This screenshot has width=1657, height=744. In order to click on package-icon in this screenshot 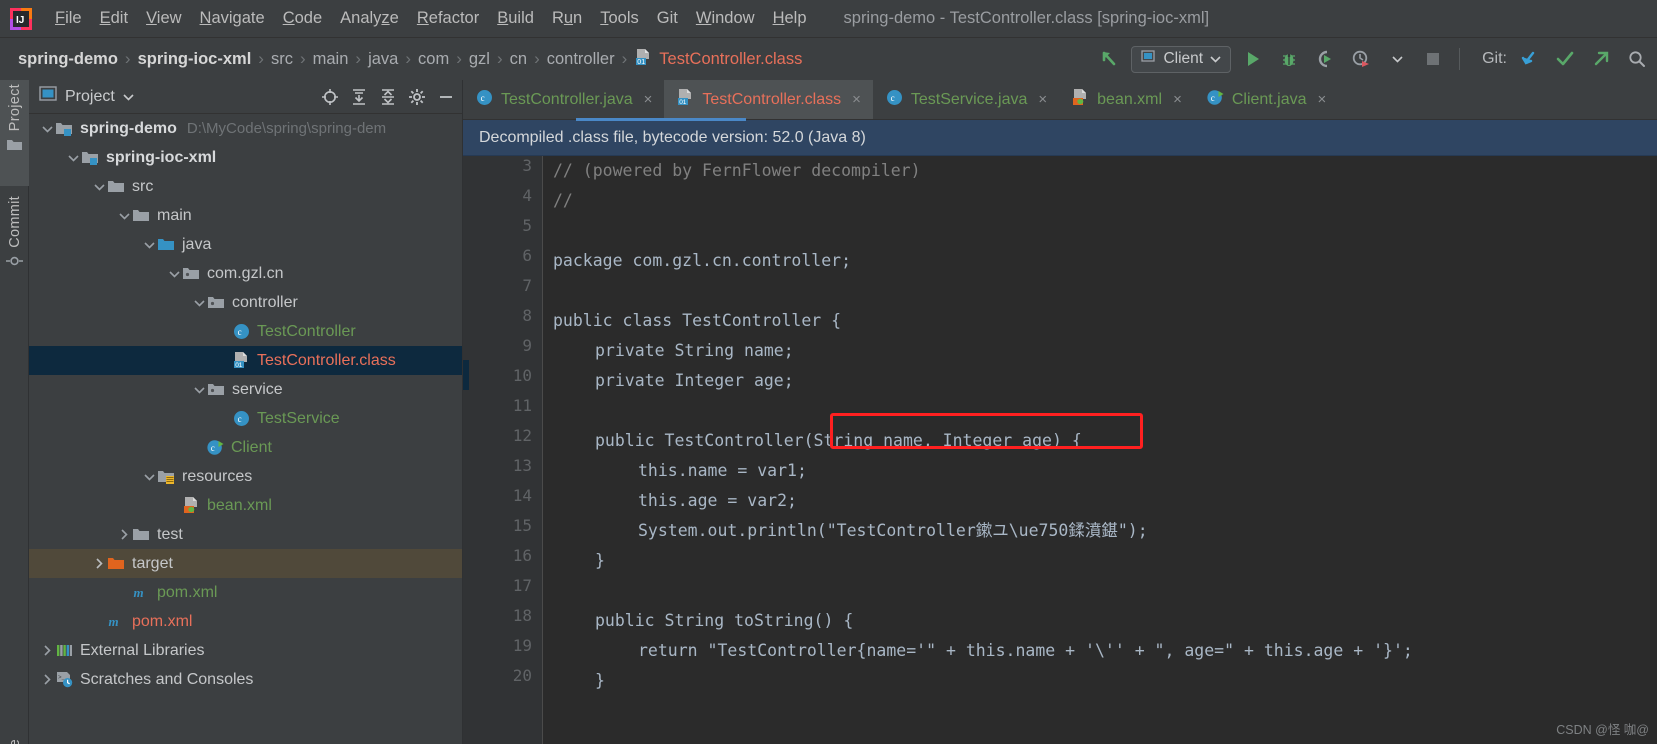, I will do `click(191, 273)`.